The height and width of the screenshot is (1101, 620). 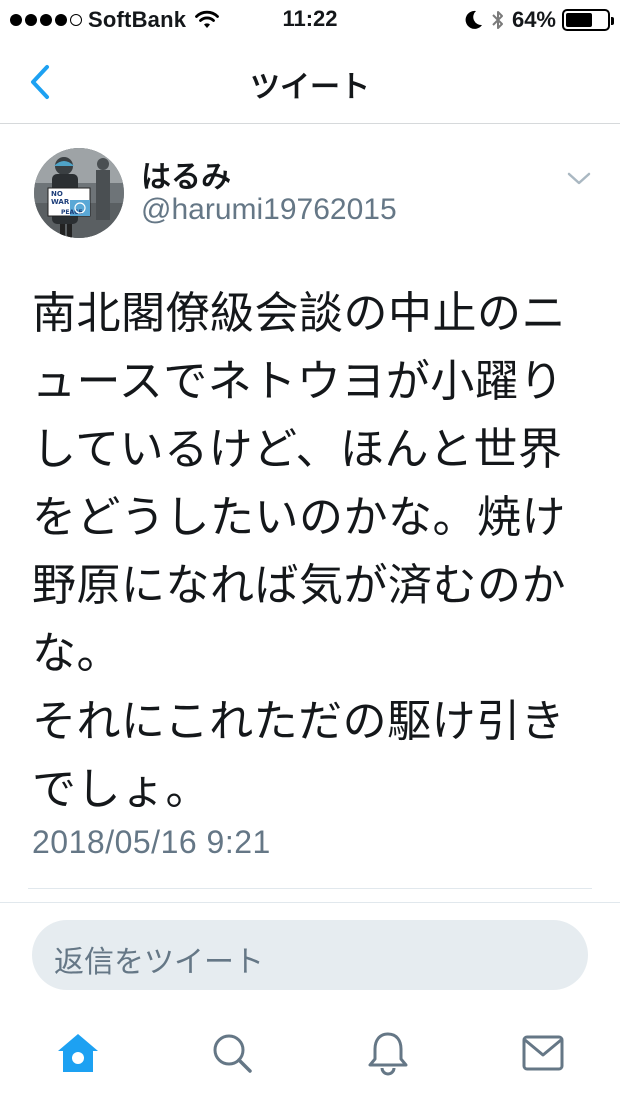 I want to click on chevron-down-icon, so click(x=579, y=179).